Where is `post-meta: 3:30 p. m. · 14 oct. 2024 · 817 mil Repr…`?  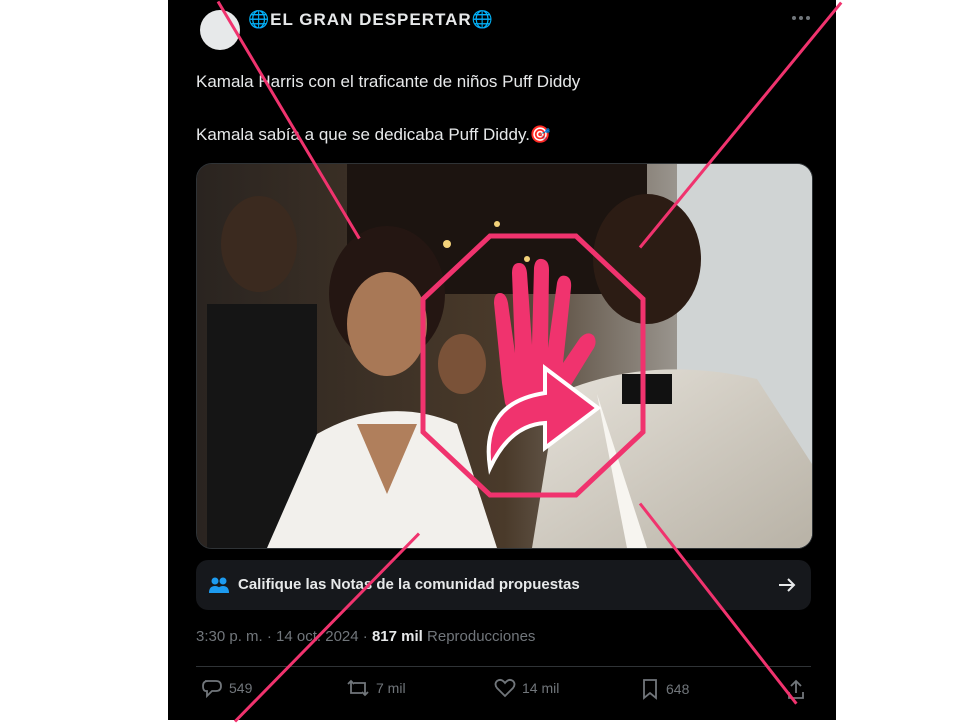 post-meta: 3:30 p. m. · 14 oct. 2024 · 817 mil Repr… is located at coordinates (365, 636).